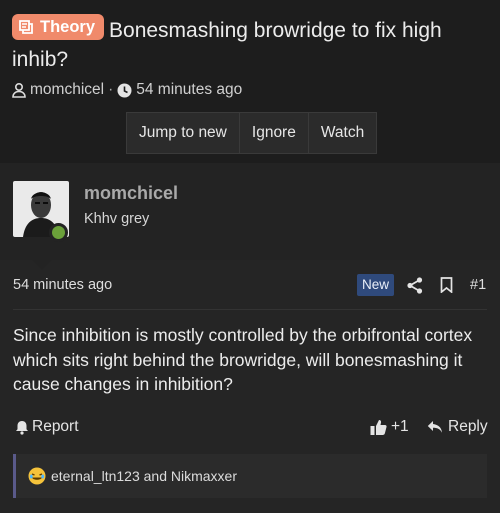 Image resolution: width=500 pixels, height=513 pixels. Describe the element at coordinates (446, 287) in the screenshot. I see `bookmark-icon` at that location.